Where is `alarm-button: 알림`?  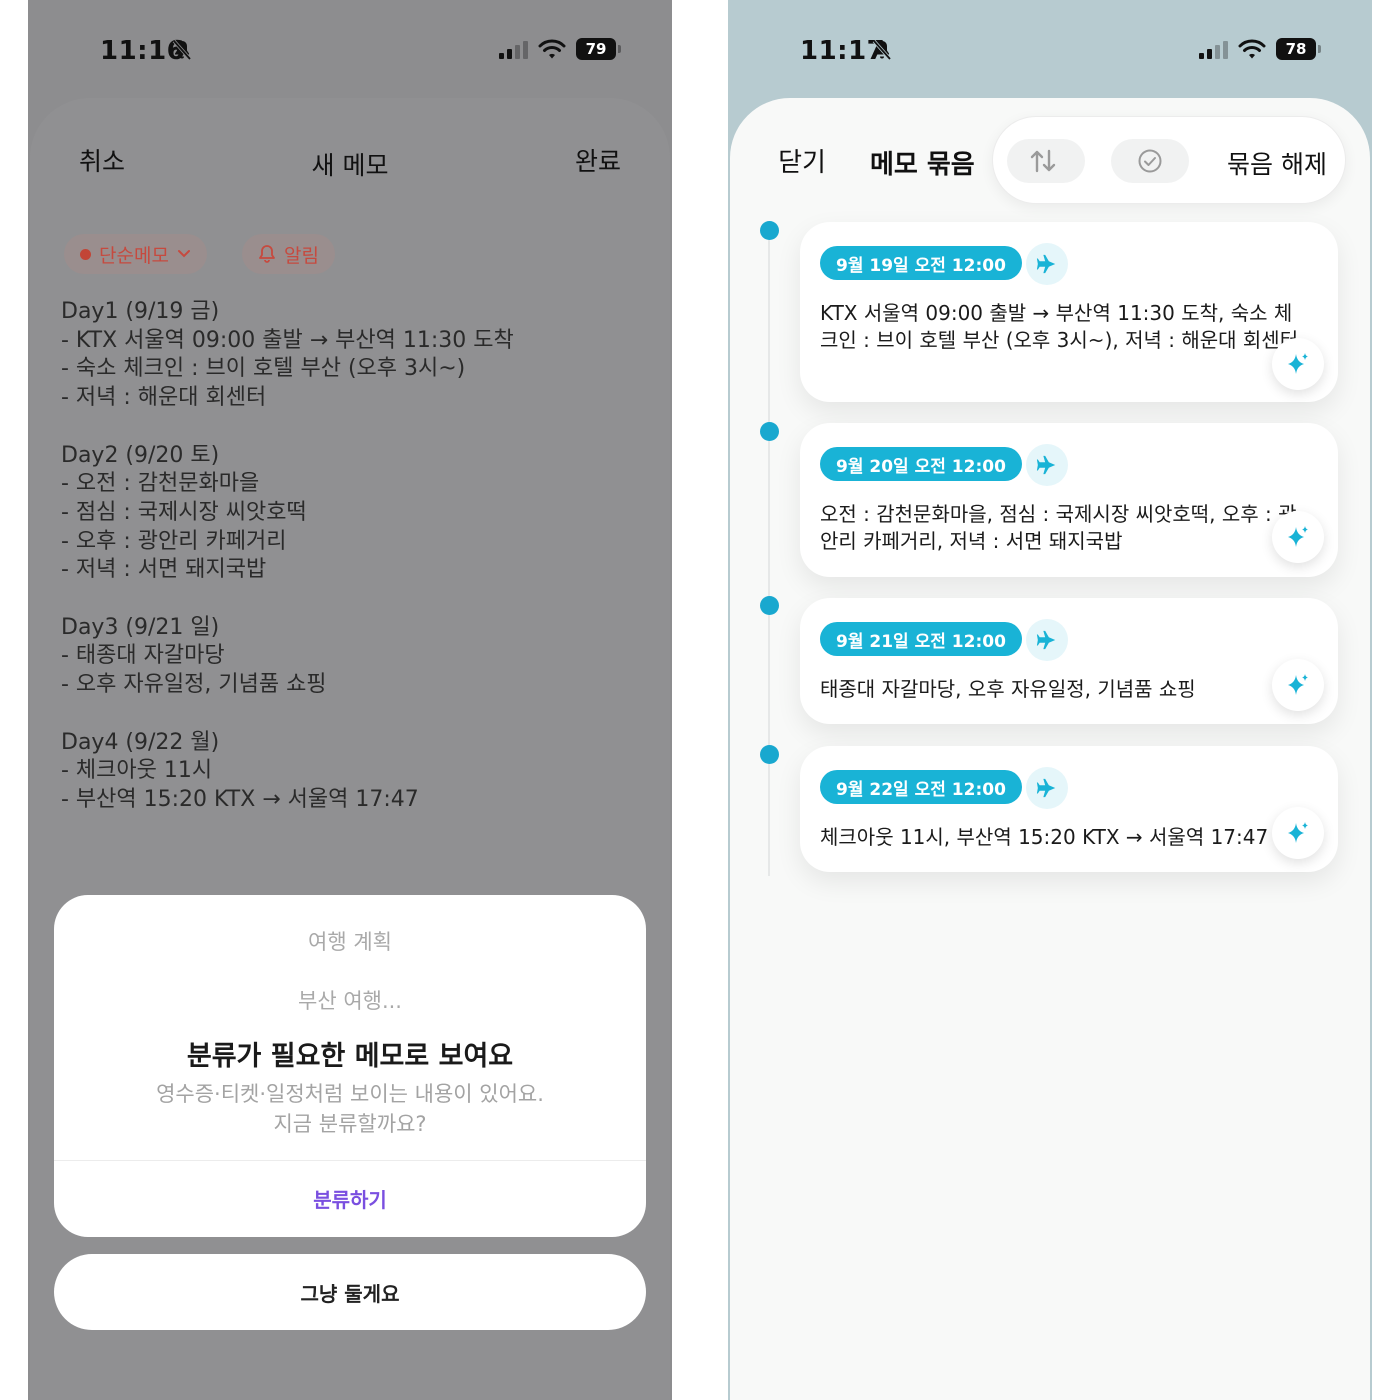 alarm-button: 알림 is located at coordinates (288, 254).